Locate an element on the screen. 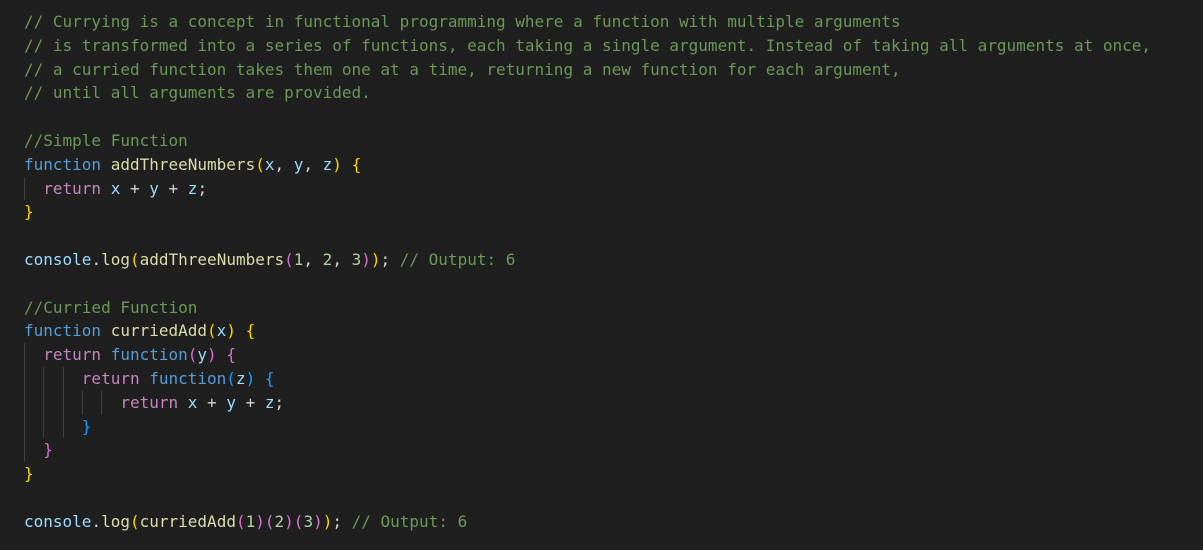 Image resolution: width=1203 pixels, height=550 pixels. code-token: //Simple Function is located at coordinates (106, 140).